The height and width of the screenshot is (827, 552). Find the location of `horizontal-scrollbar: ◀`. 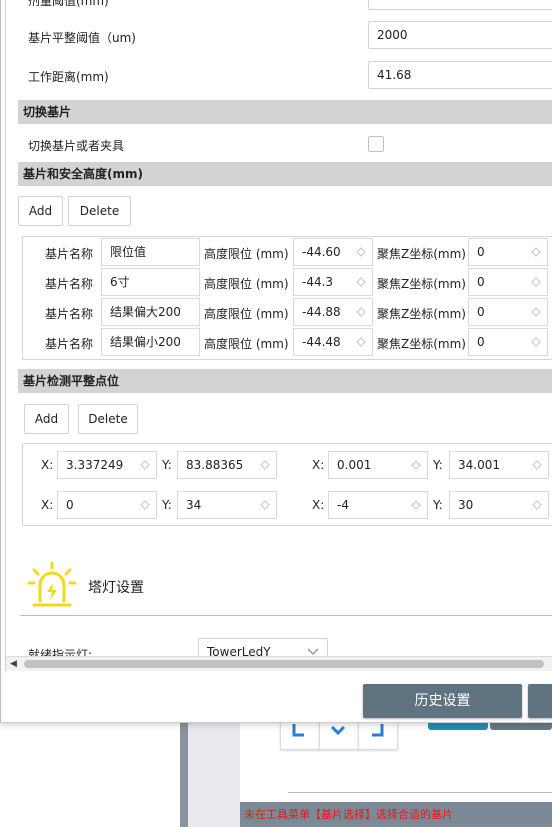

horizontal-scrollbar: ◀ is located at coordinates (278, 663).